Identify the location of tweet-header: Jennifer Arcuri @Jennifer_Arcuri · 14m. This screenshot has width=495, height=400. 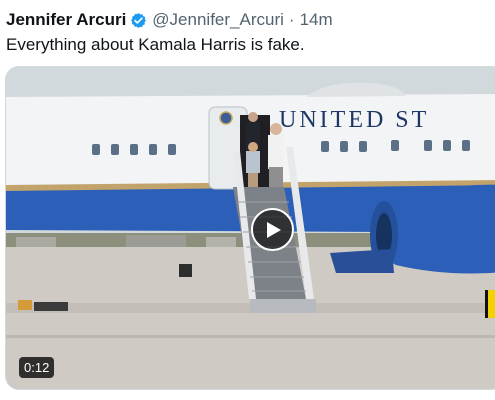
(169, 20).